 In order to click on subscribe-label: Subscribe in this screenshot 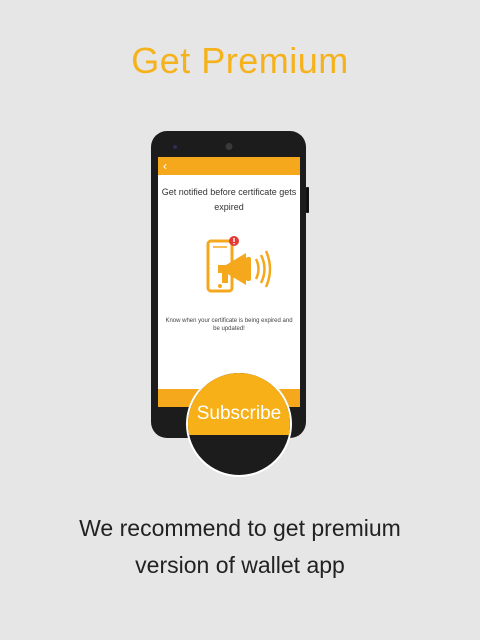, I will do `click(239, 413)`.